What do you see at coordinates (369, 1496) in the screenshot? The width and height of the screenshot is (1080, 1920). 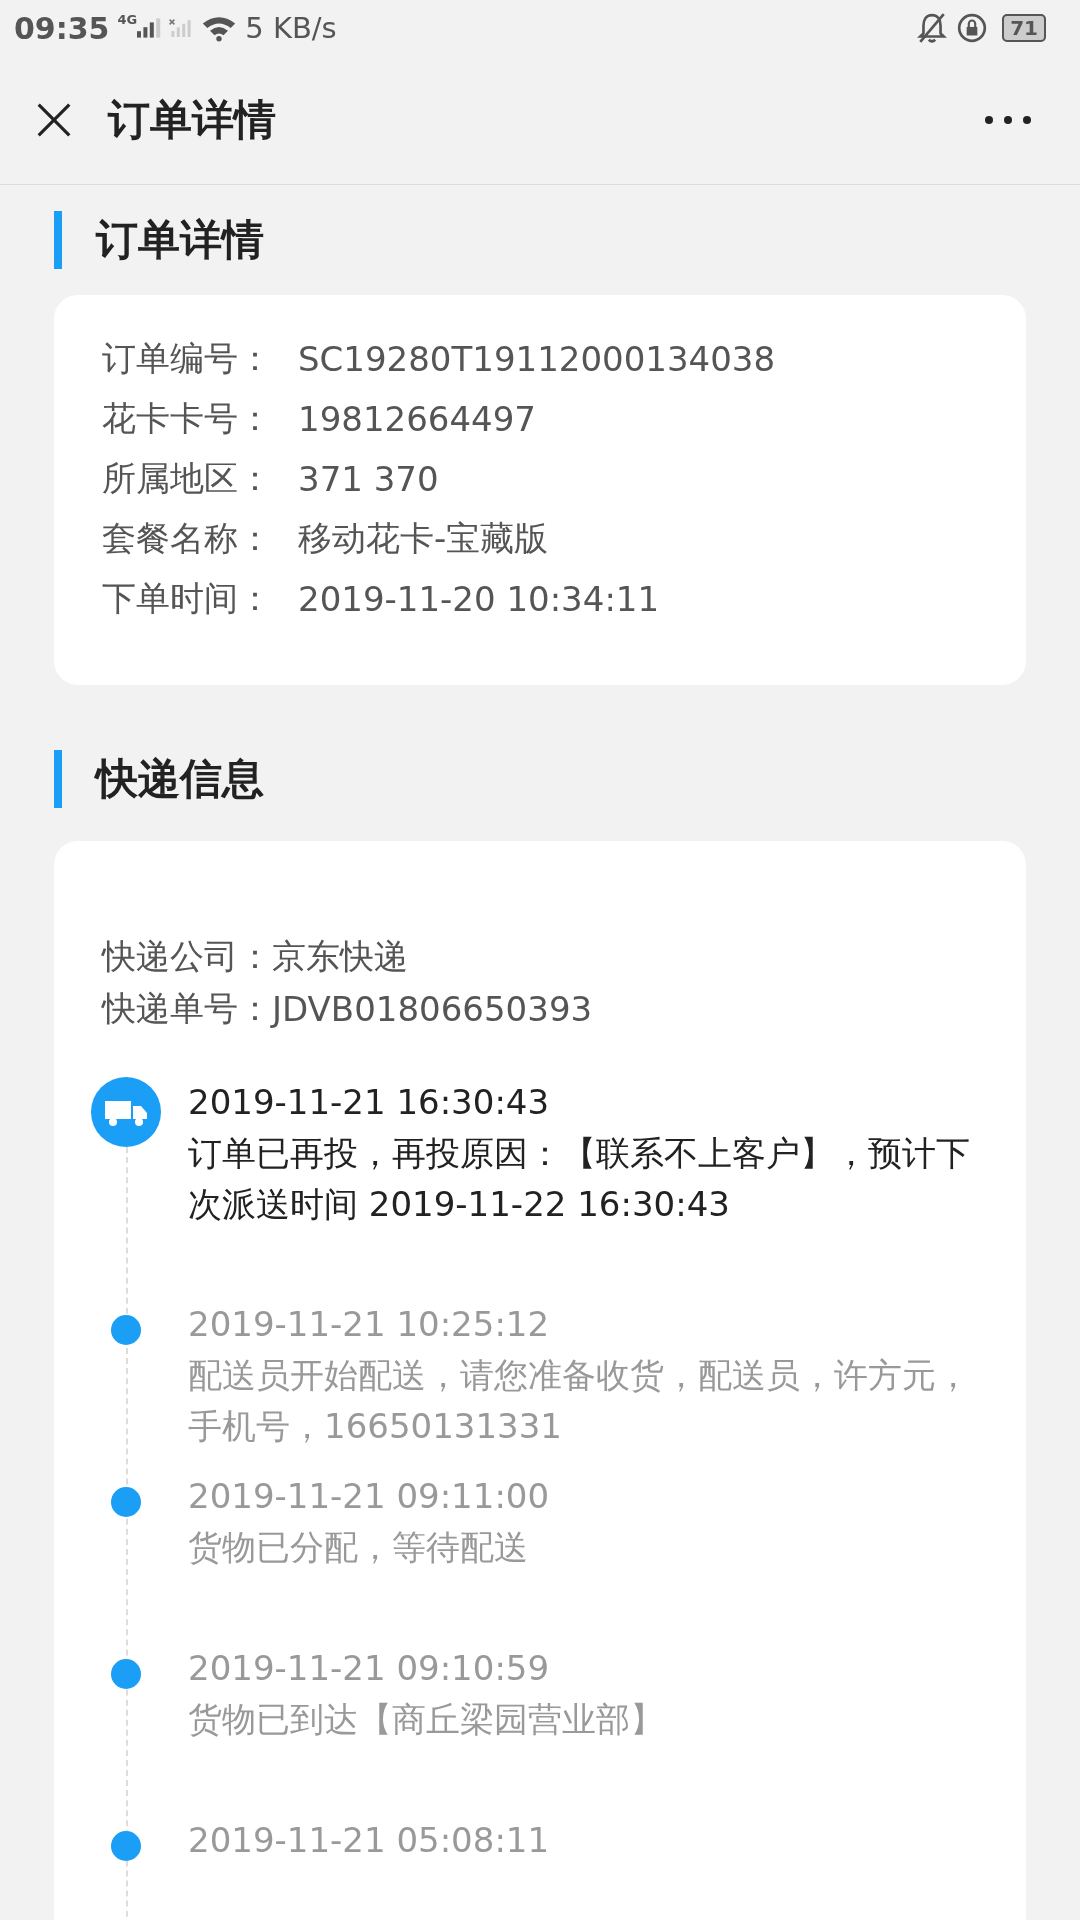 I see `event-time: 2019-11-21 09:11:00` at bounding box center [369, 1496].